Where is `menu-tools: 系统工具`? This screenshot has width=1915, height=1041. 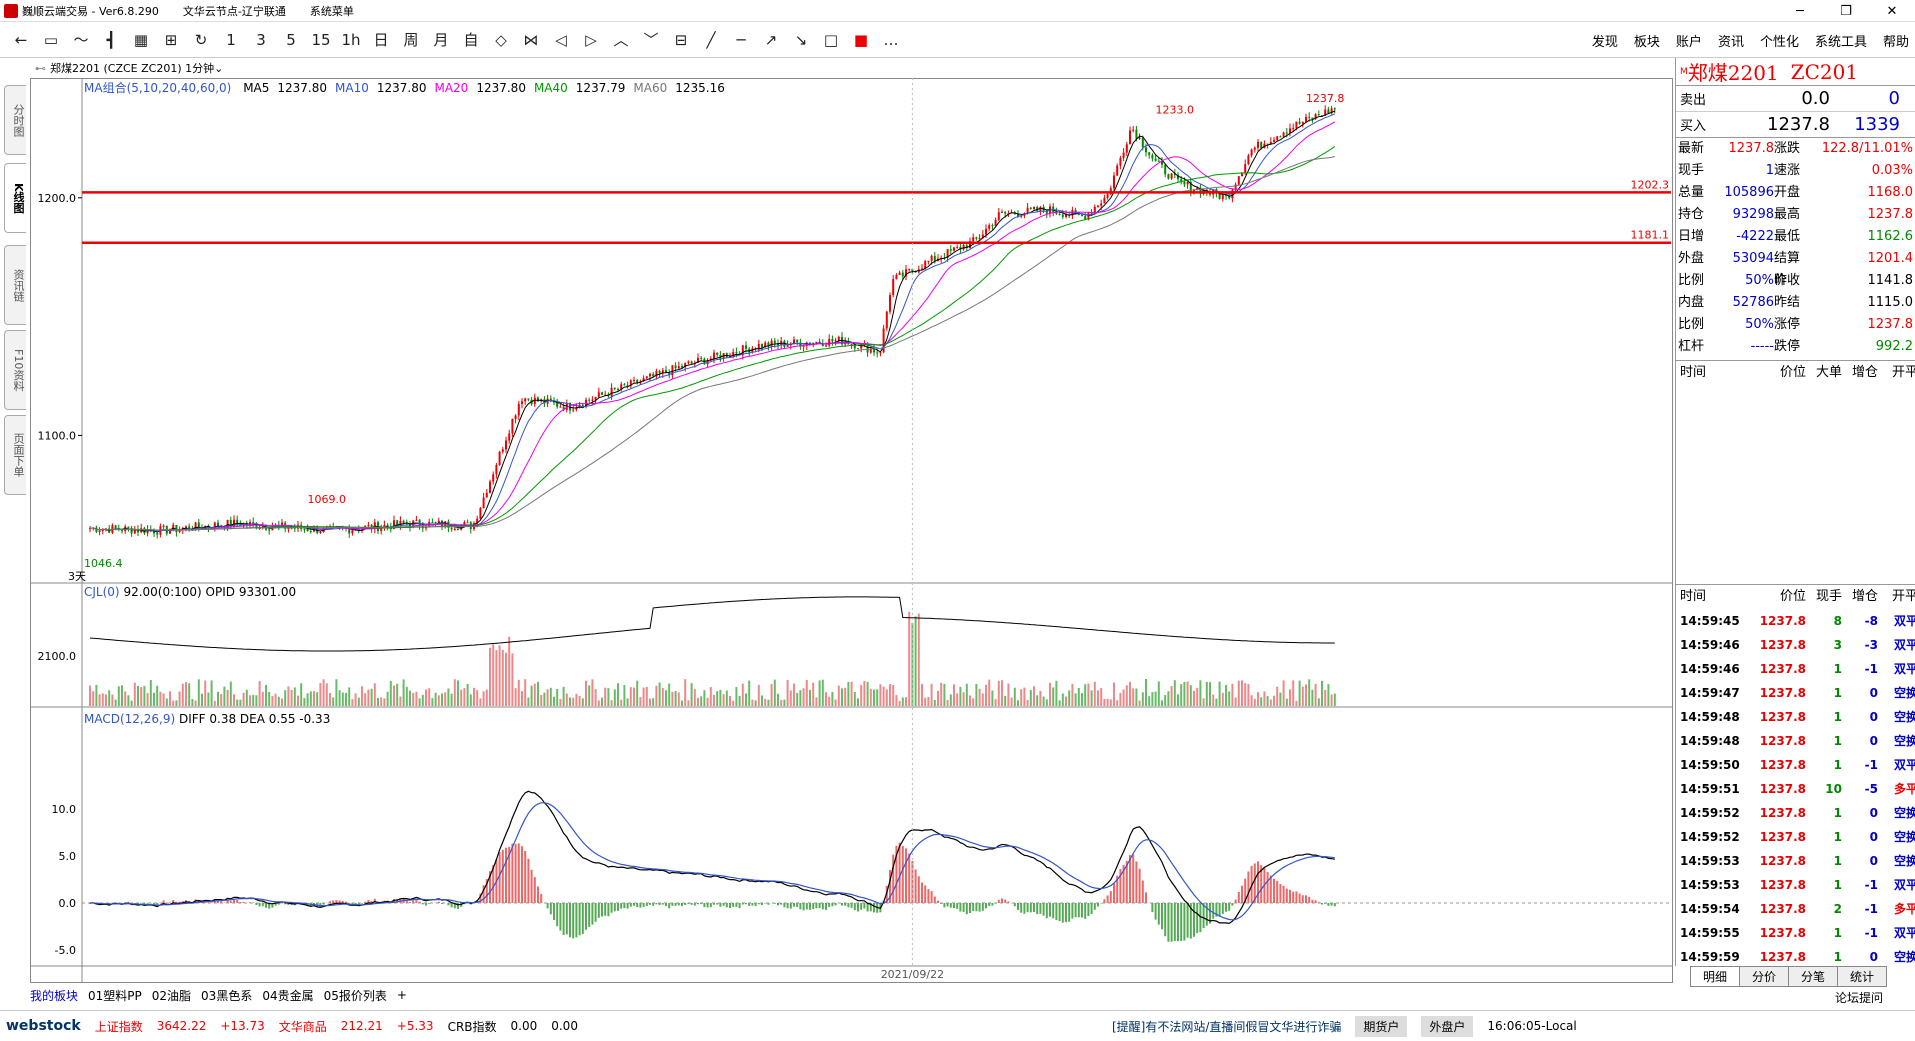
menu-tools: 系统工具 is located at coordinates (1841, 40).